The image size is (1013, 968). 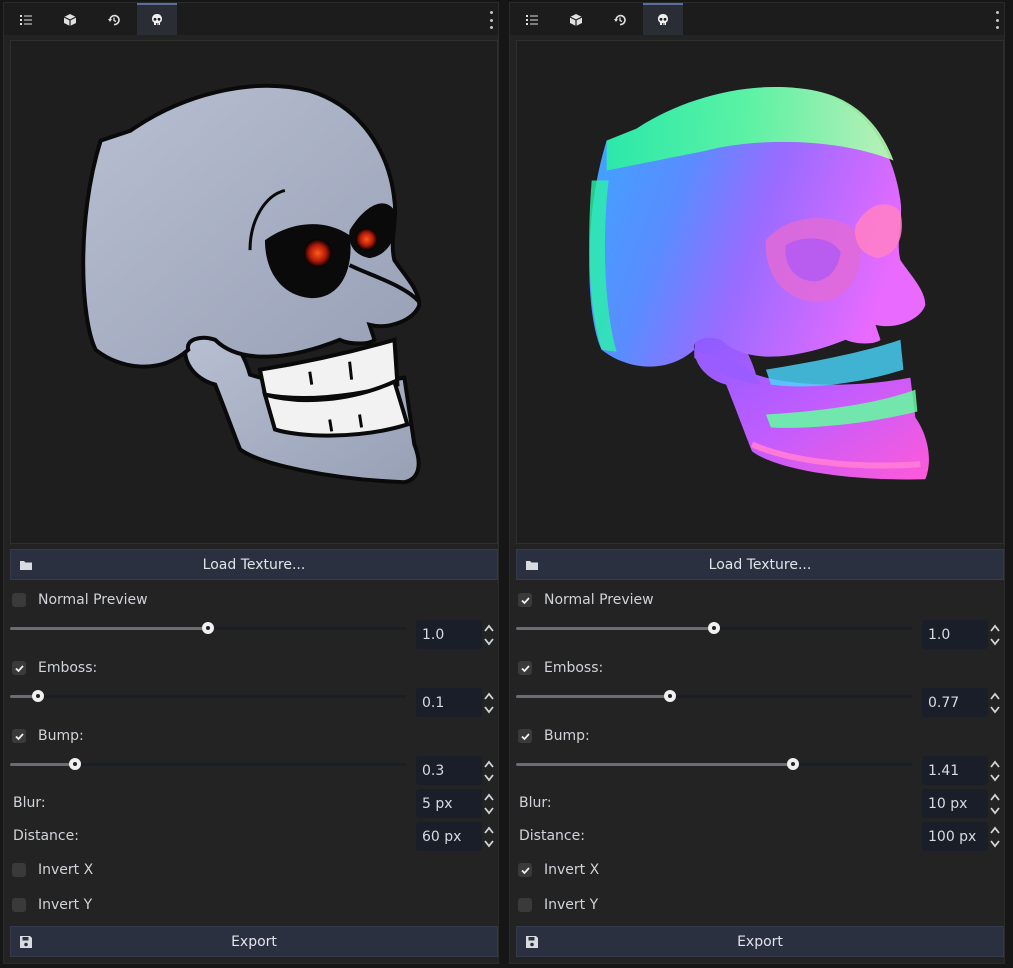 I want to click on invert-y-label: Invert Y, so click(x=65, y=905).